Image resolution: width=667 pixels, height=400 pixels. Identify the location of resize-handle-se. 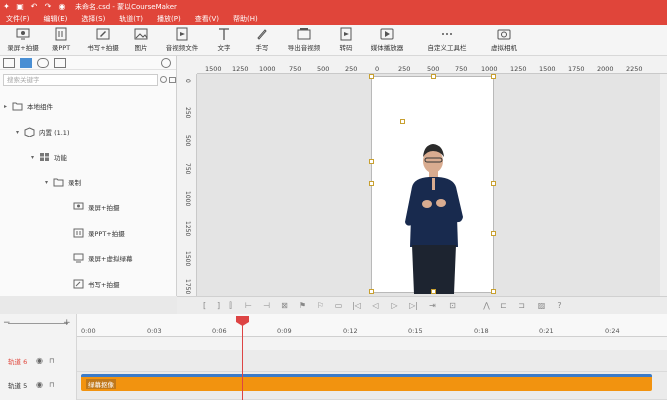
(493, 291).